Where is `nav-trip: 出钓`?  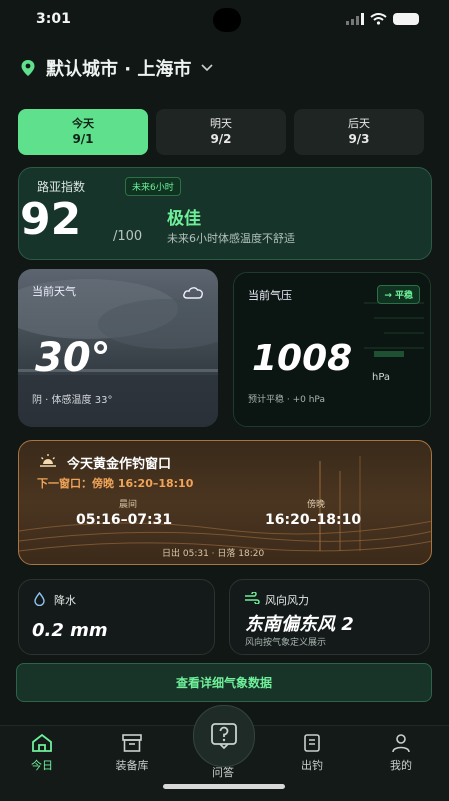 nav-trip: 出钓 is located at coordinates (312, 753).